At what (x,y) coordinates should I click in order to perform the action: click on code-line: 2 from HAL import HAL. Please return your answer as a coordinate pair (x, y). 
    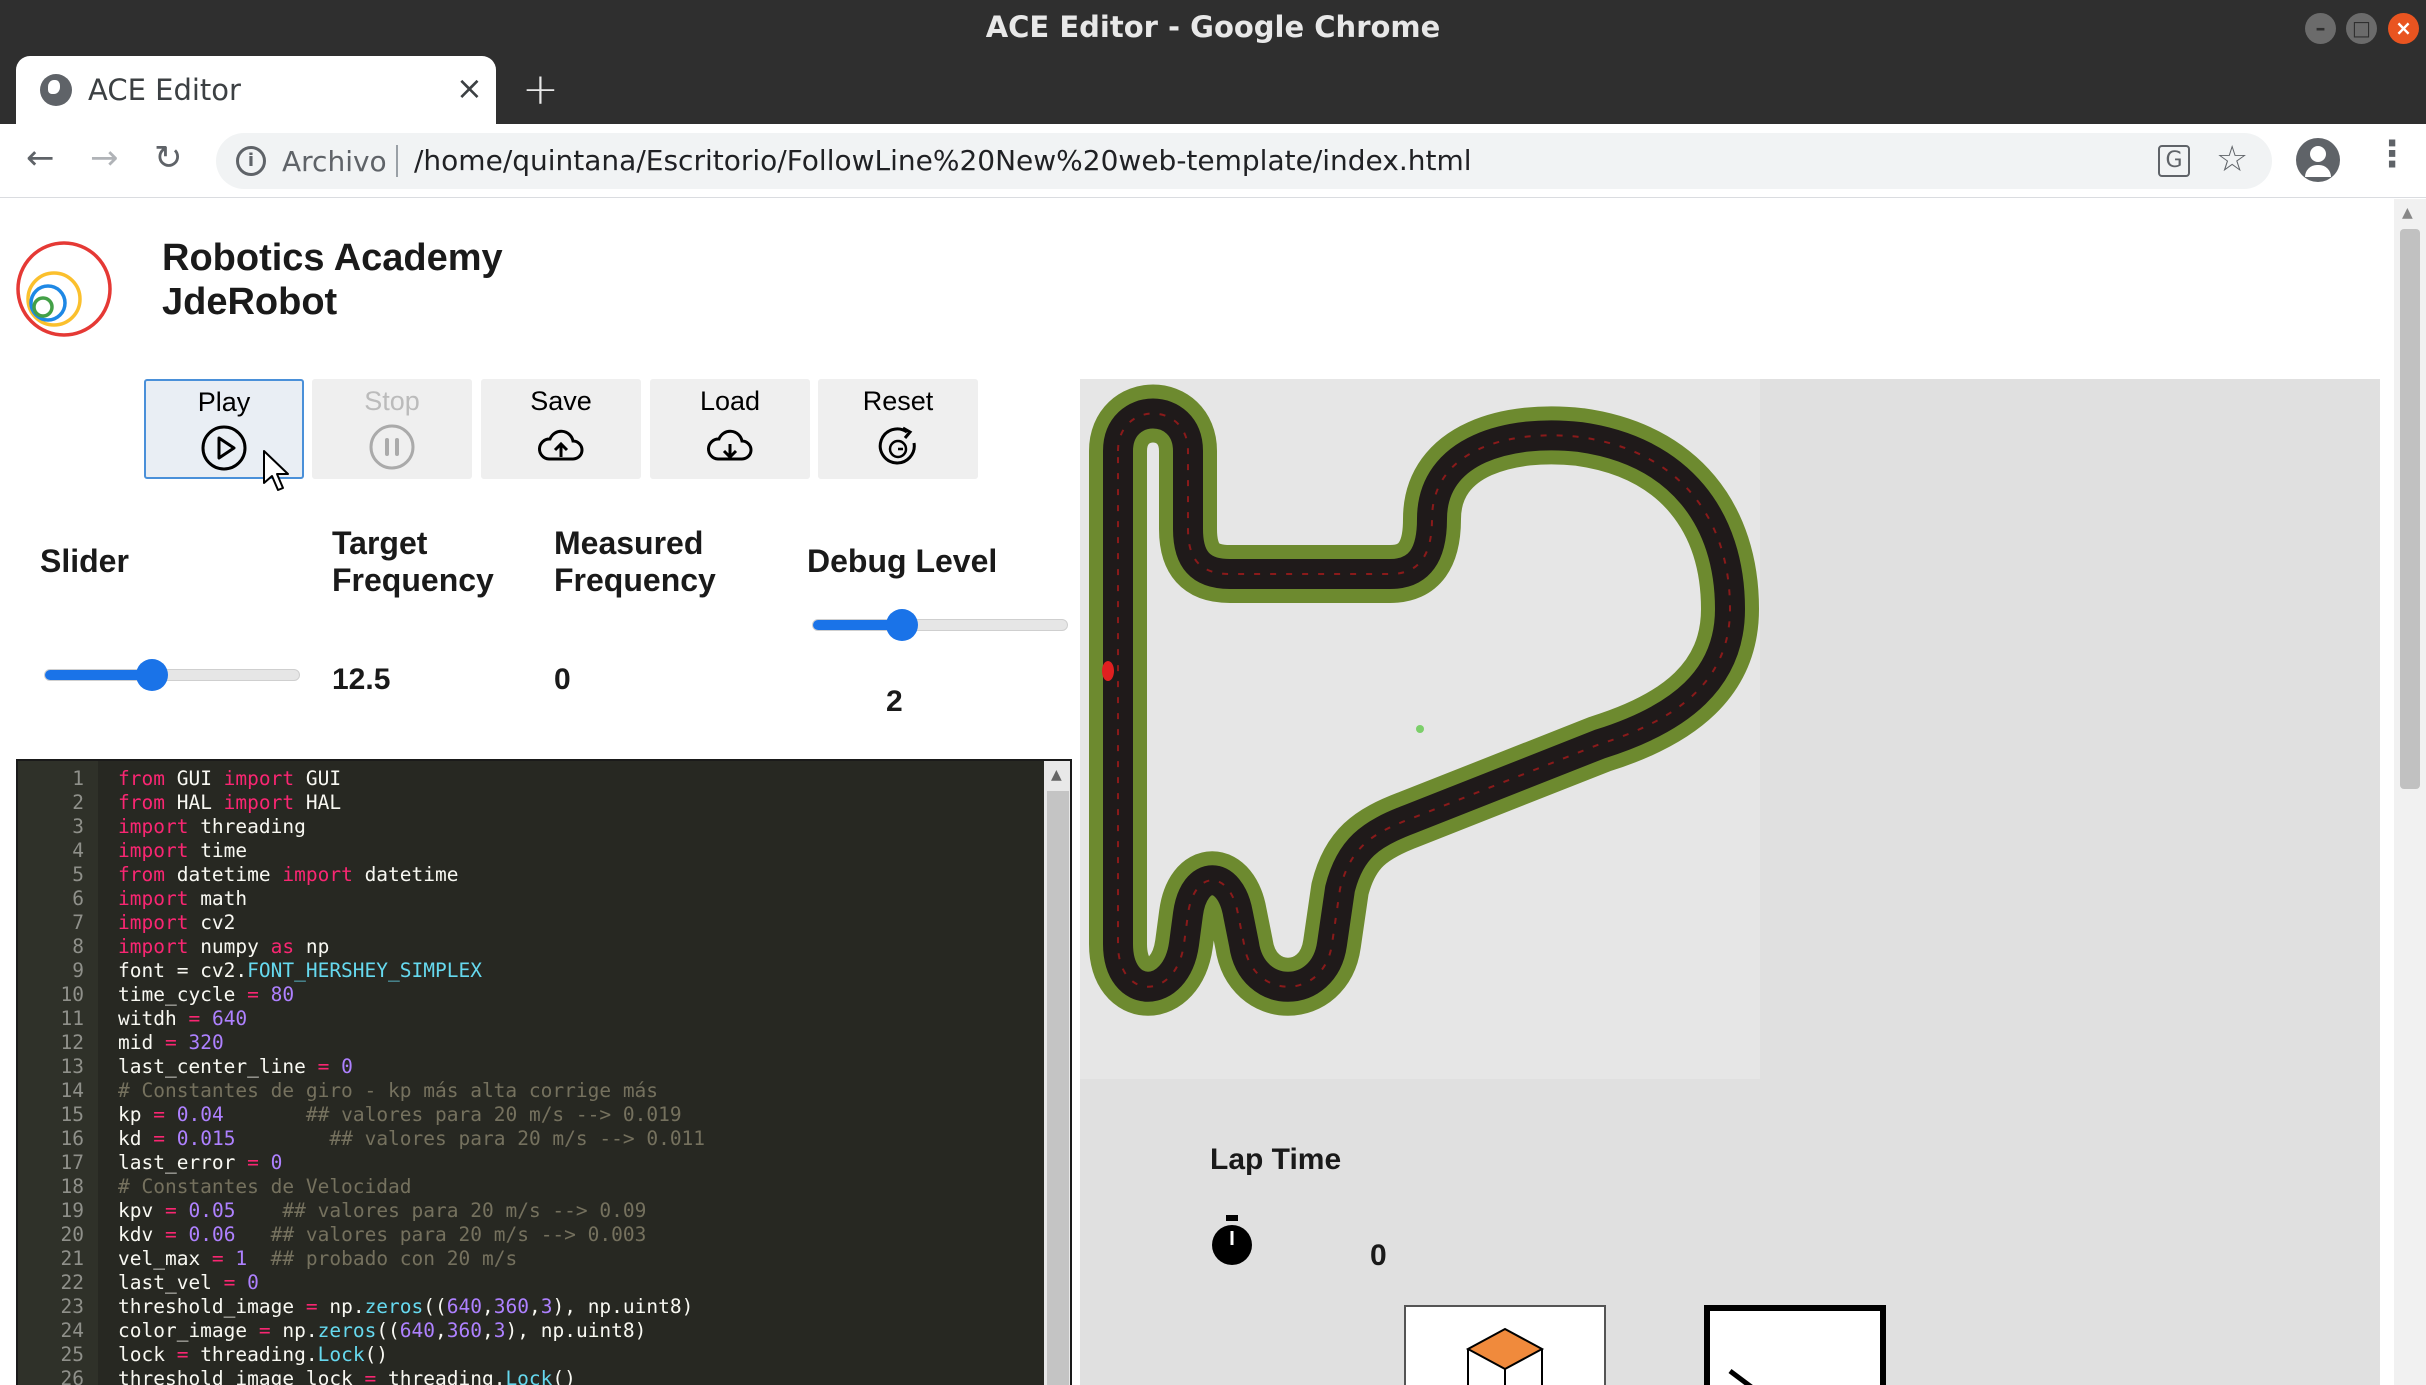
    Looking at the image, I should click on (528, 803).